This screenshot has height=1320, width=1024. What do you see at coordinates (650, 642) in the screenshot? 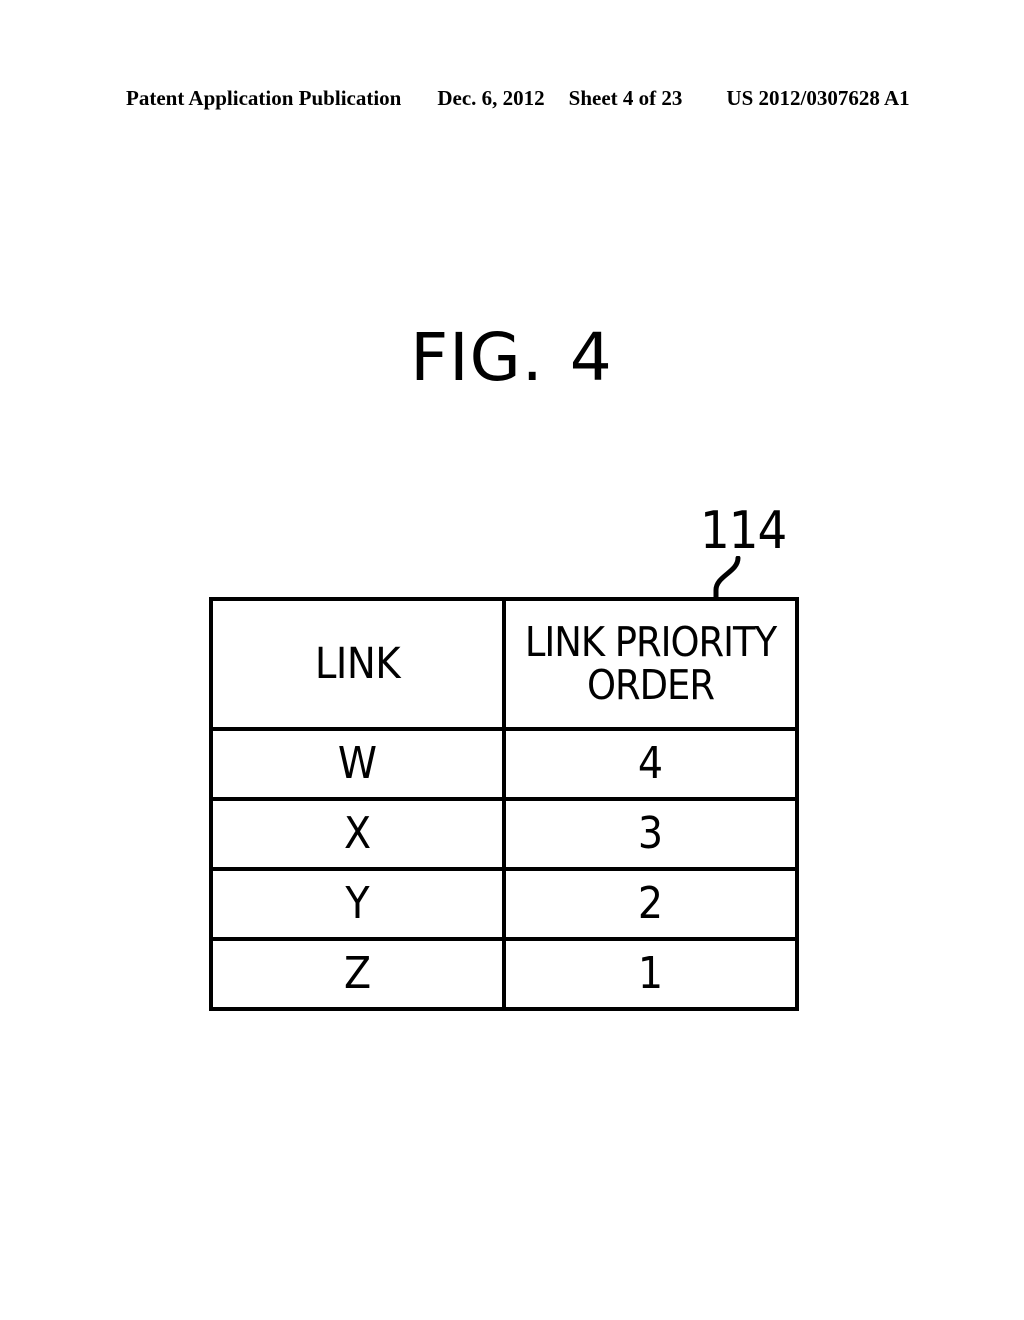
I see `column-header-line-1: LINK PRIORITY` at bounding box center [650, 642].